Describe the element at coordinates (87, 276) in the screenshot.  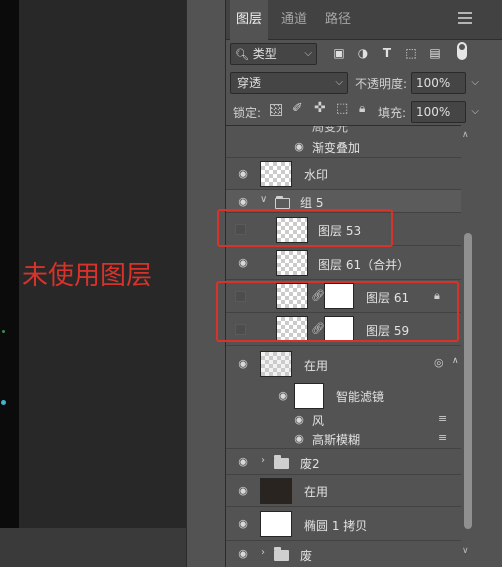
I see `annotation-text: 未使用图层` at that location.